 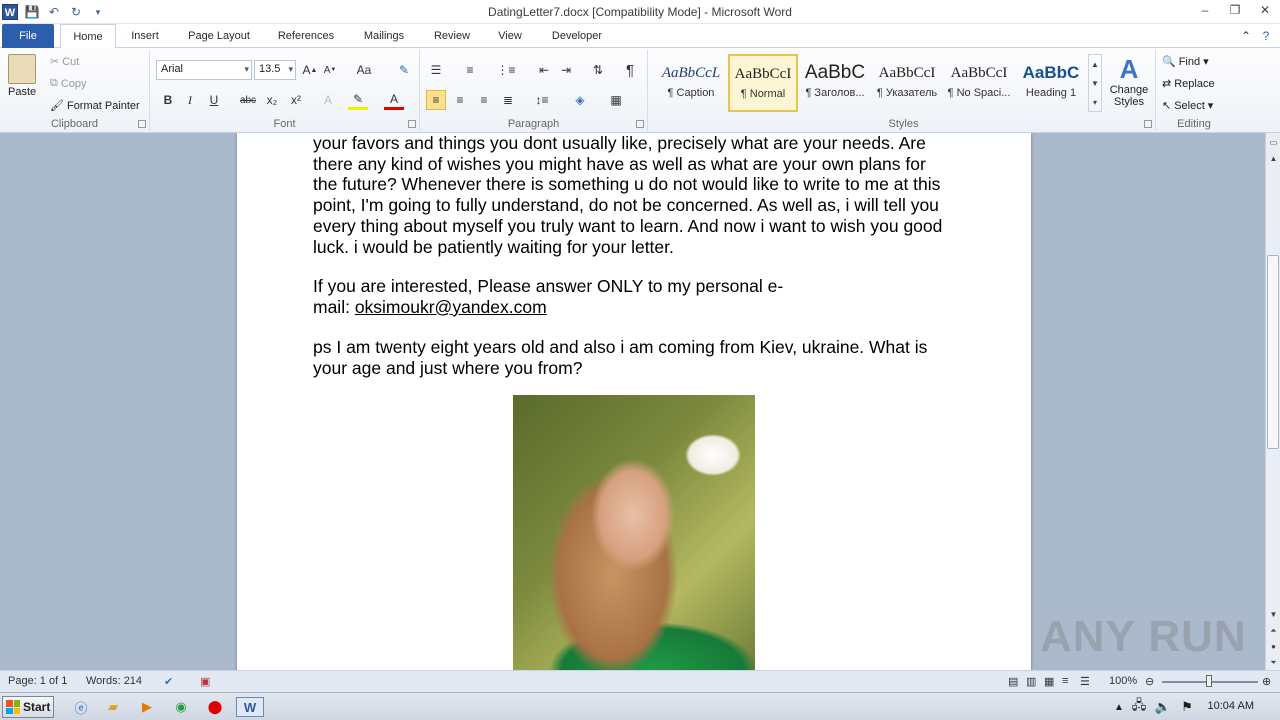 What do you see at coordinates (1273, 142) in the screenshot?
I see `ruler-toggle-icon: ▭` at bounding box center [1273, 142].